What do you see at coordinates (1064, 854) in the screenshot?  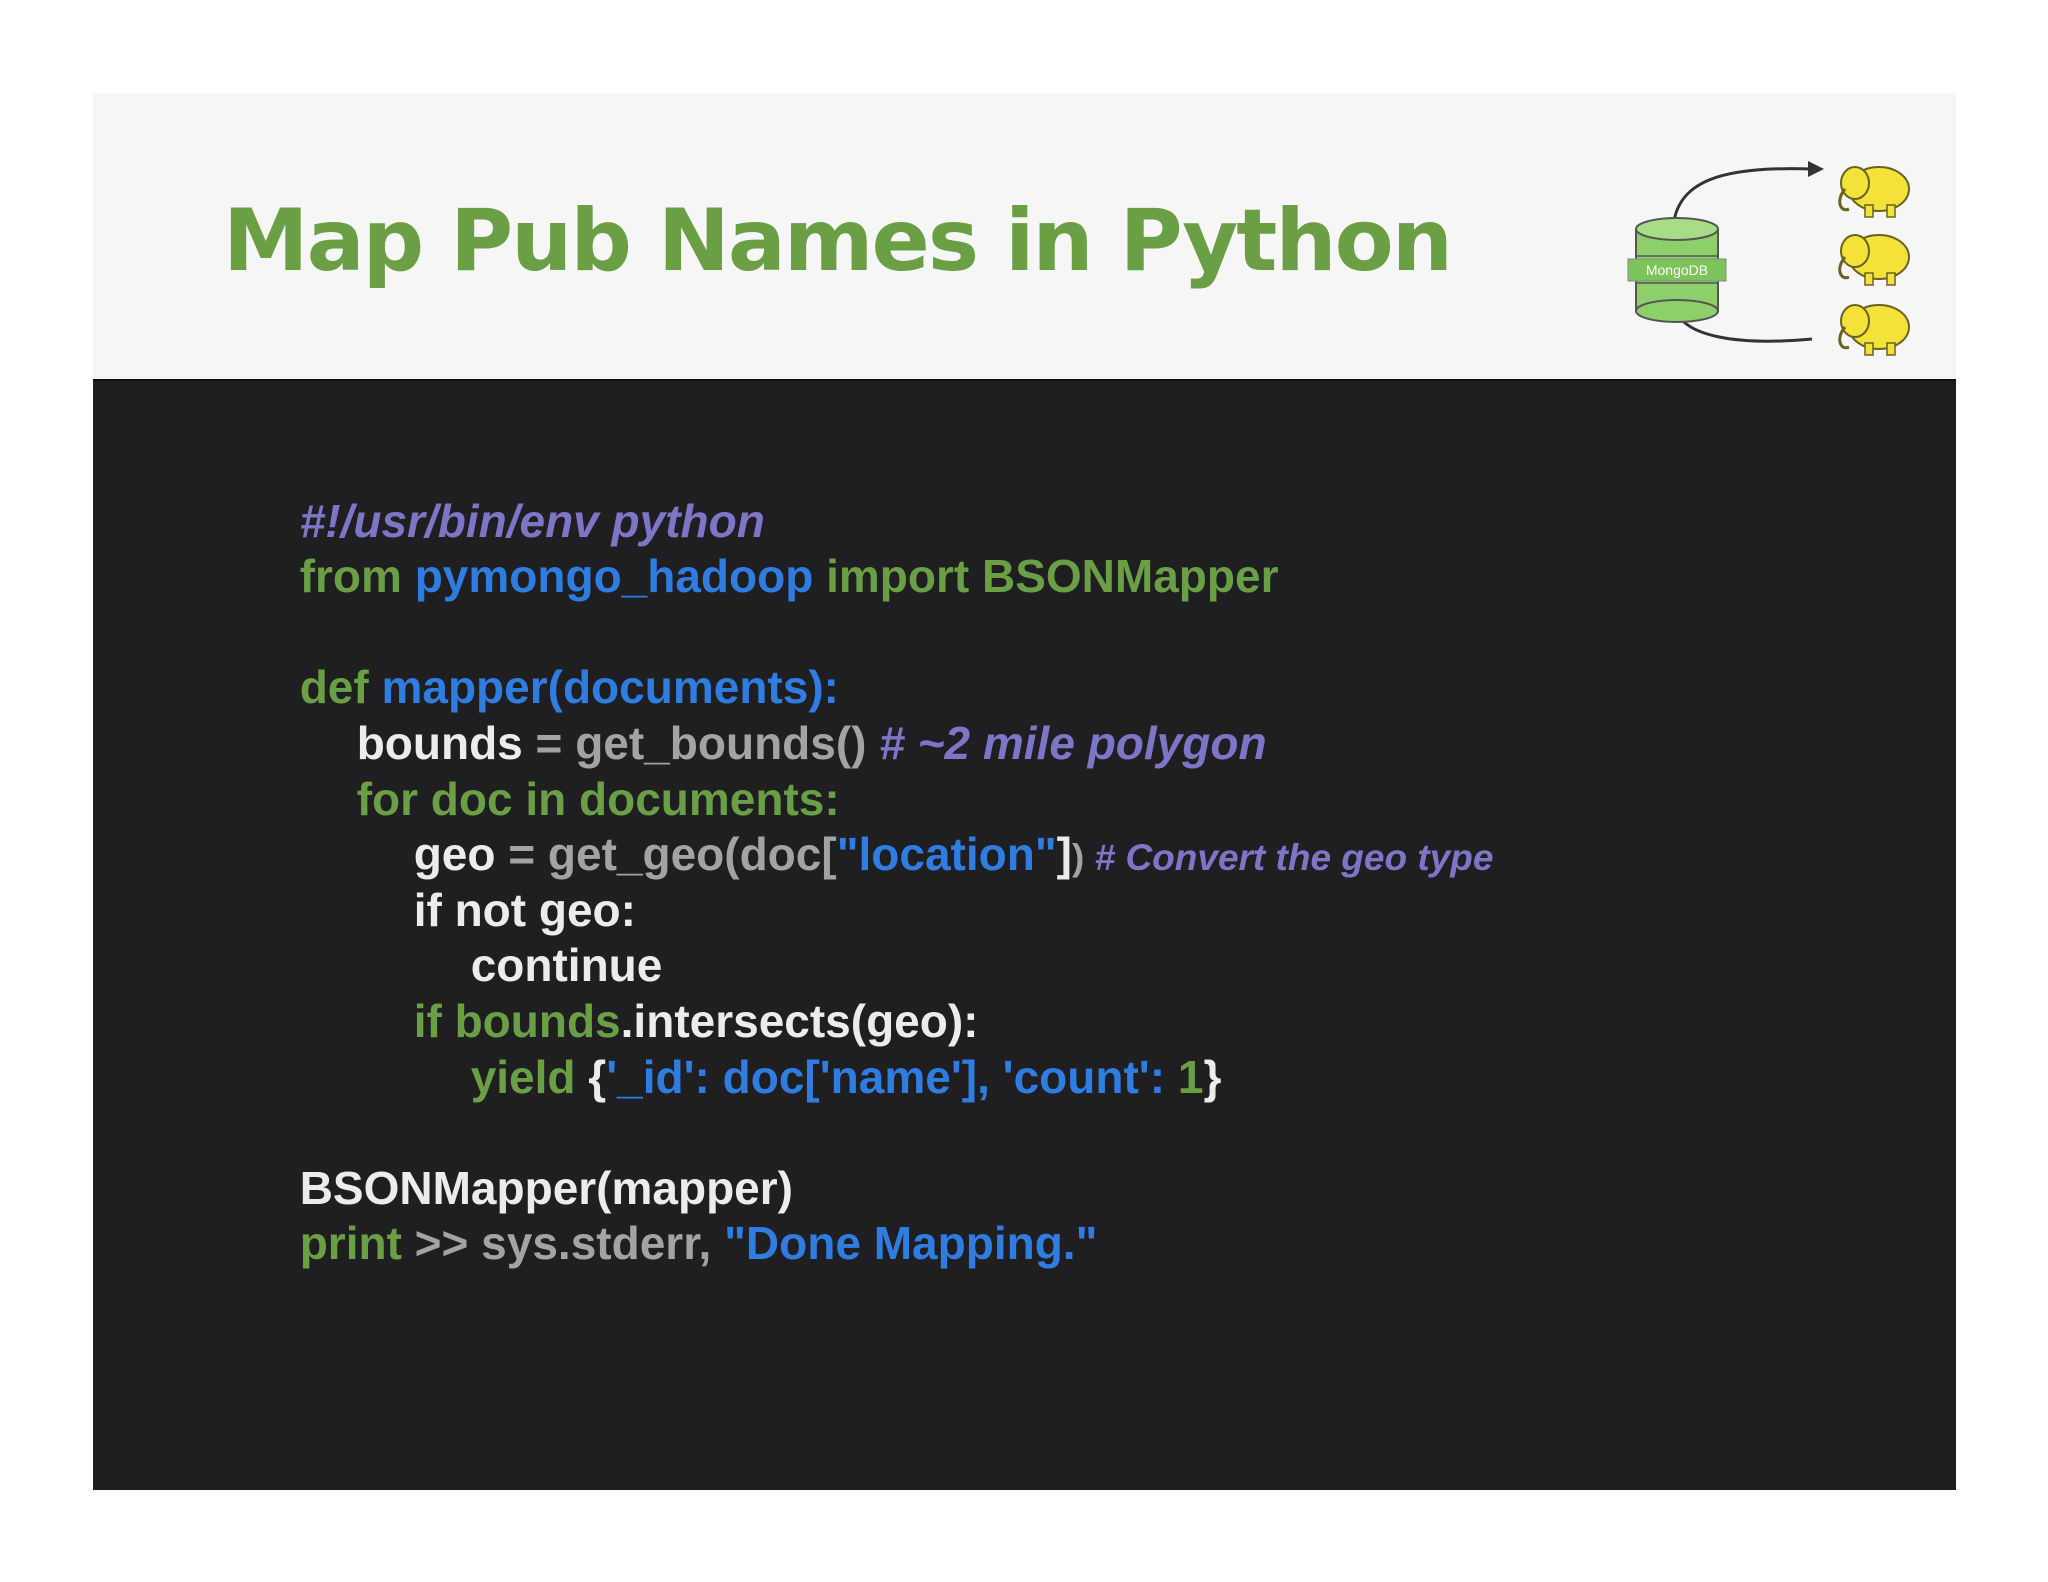 I see `bracket-close: ]` at bounding box center [1064, 854].